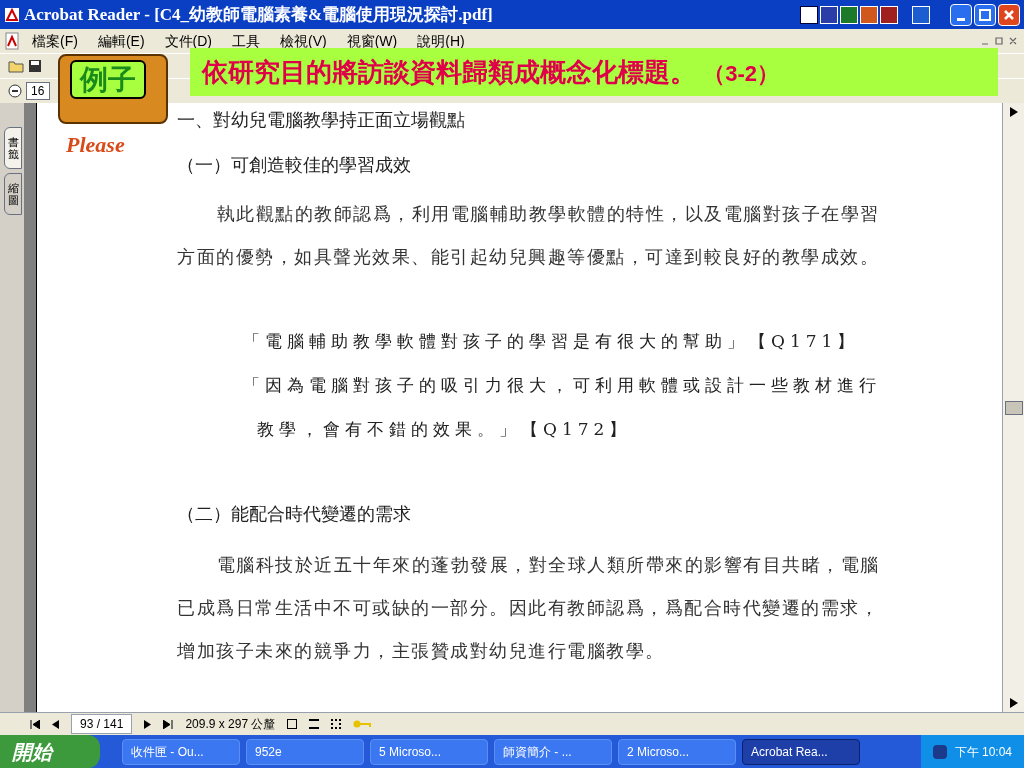  I want to click on section-heading: 一、對幼兒電腦教學持正面立場觀點, so click(321, 120).